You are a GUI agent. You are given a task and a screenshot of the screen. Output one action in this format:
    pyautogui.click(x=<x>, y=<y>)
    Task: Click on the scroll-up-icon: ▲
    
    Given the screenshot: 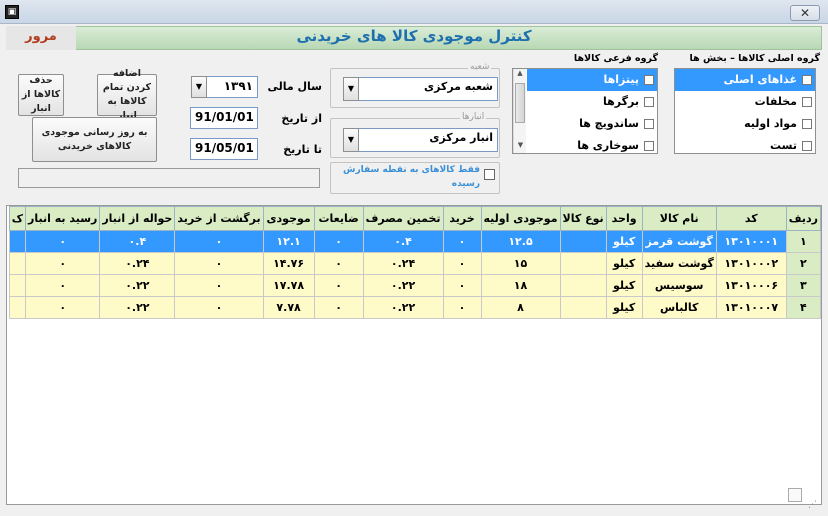 What is the action you would take?
    pyautogui.click(x=520, y=75)
    